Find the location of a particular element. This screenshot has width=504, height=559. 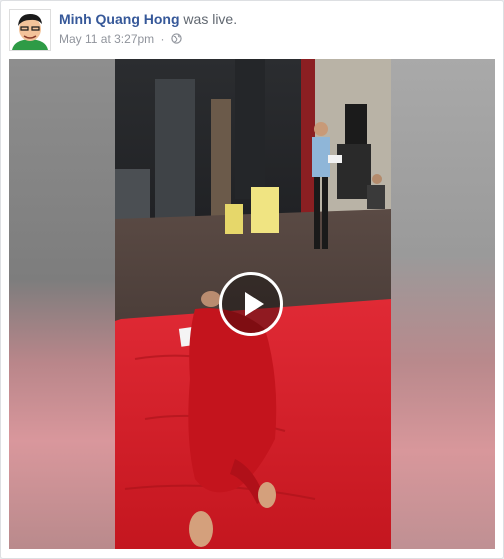

post-header: Minh Quang Hong was live. is located at coordinates (148, 19).